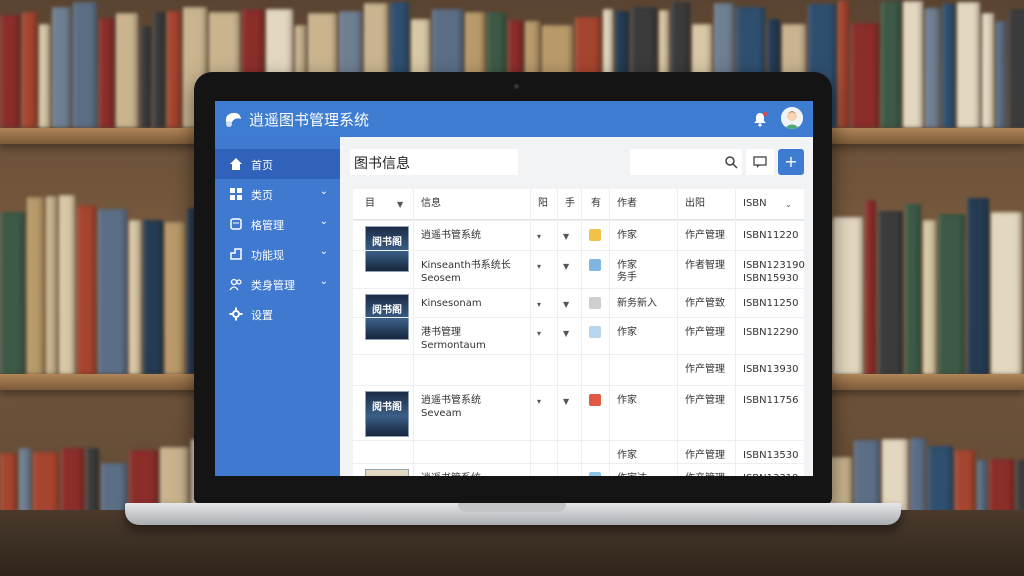  Describe the element at coordinates (771, 303) in the screenshot. I see `book-isbn: ISBN11250` at that location.